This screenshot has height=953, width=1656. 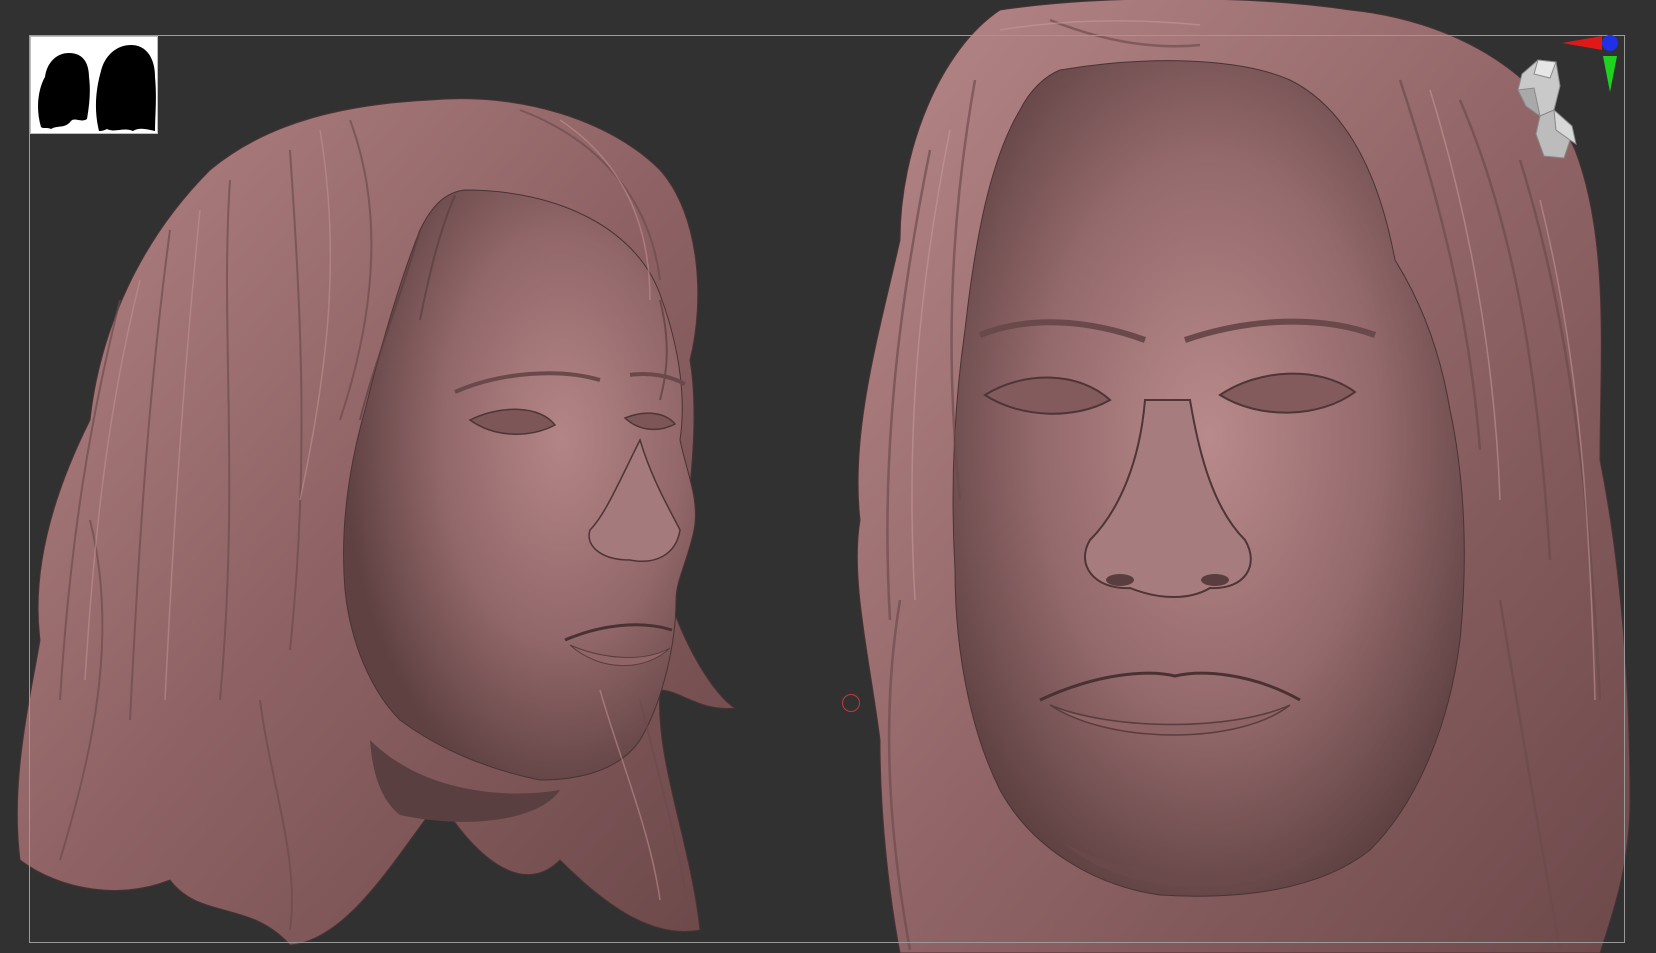 I want to click on silhouette-thumbnail-icon, so click(x=94, y=85).